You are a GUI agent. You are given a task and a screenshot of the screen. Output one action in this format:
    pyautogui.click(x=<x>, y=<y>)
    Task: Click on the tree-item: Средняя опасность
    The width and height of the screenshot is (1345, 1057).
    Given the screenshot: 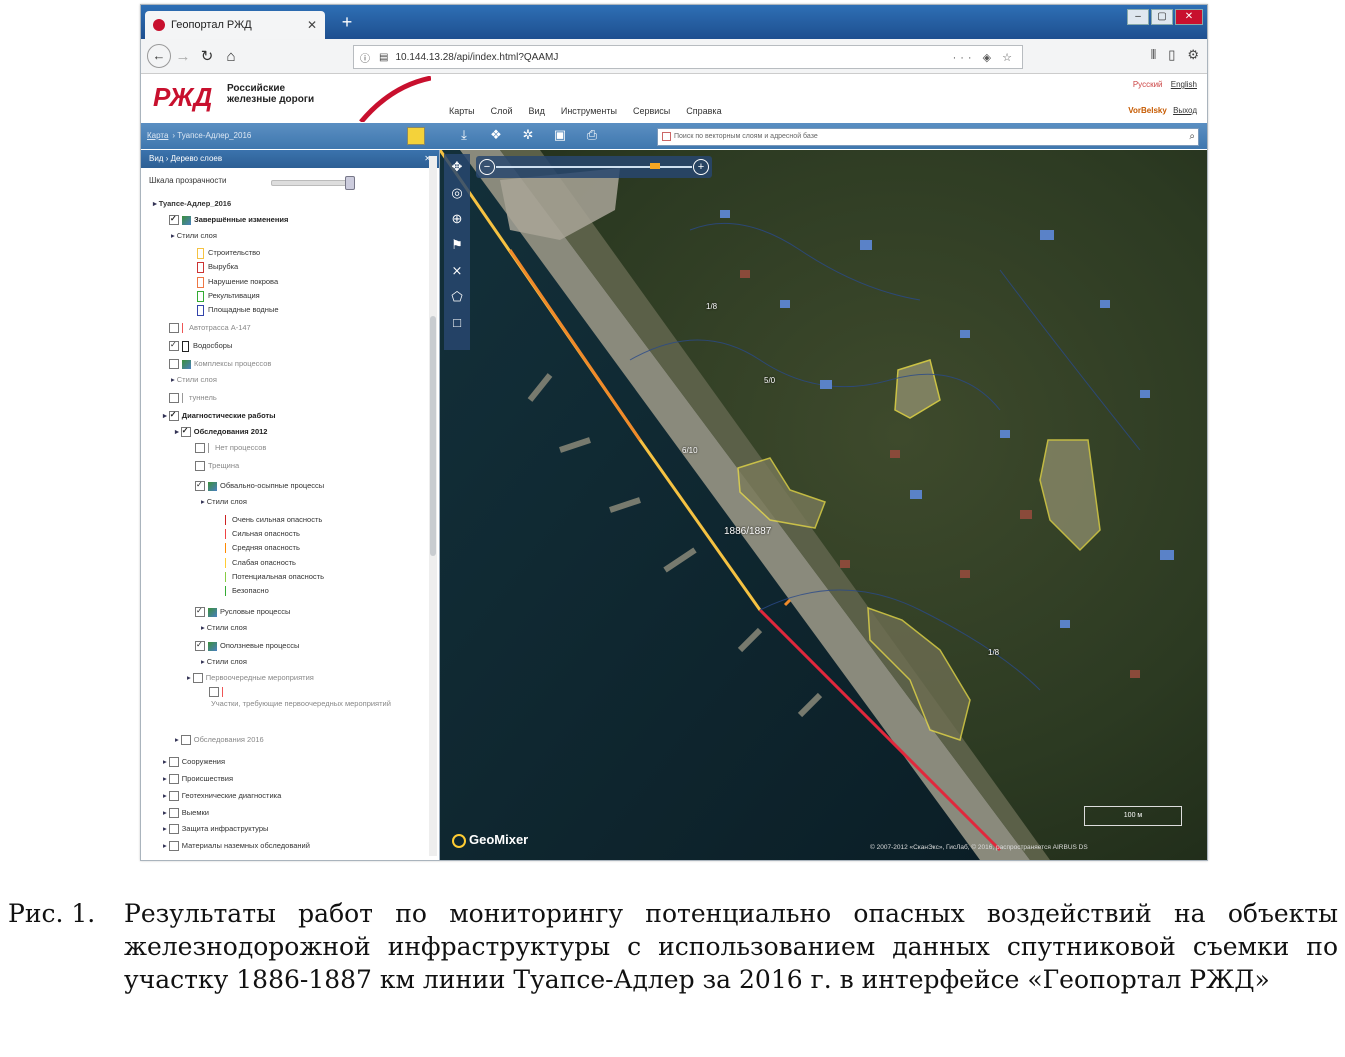 What is the action you would take?
    pyautogui.click(x=262, y=548)
    